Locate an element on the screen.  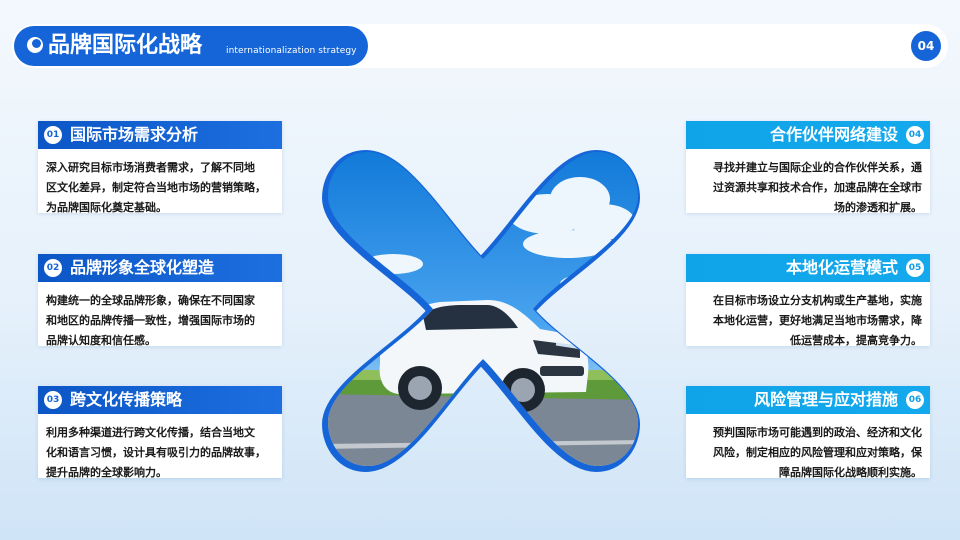
title-dot-icon is located at coordinates (35, 45).